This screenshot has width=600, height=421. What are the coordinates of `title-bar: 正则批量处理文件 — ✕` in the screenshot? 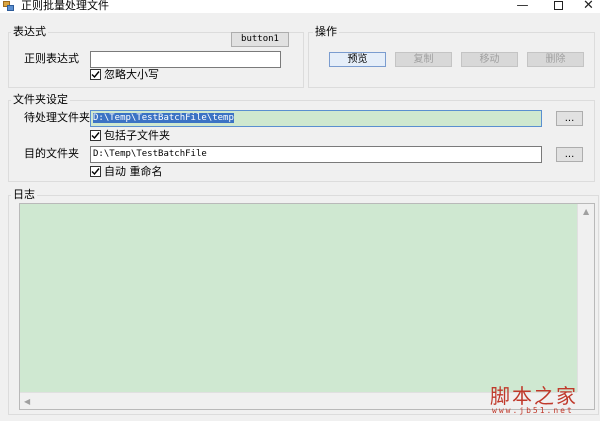 It's located at (300, 6).